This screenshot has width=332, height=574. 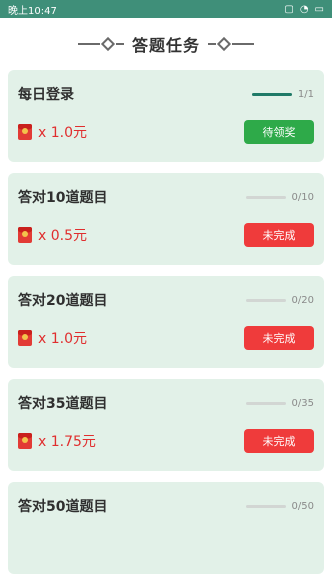 I want to click on reward: x 0.5元, so click(x=52, y=235).